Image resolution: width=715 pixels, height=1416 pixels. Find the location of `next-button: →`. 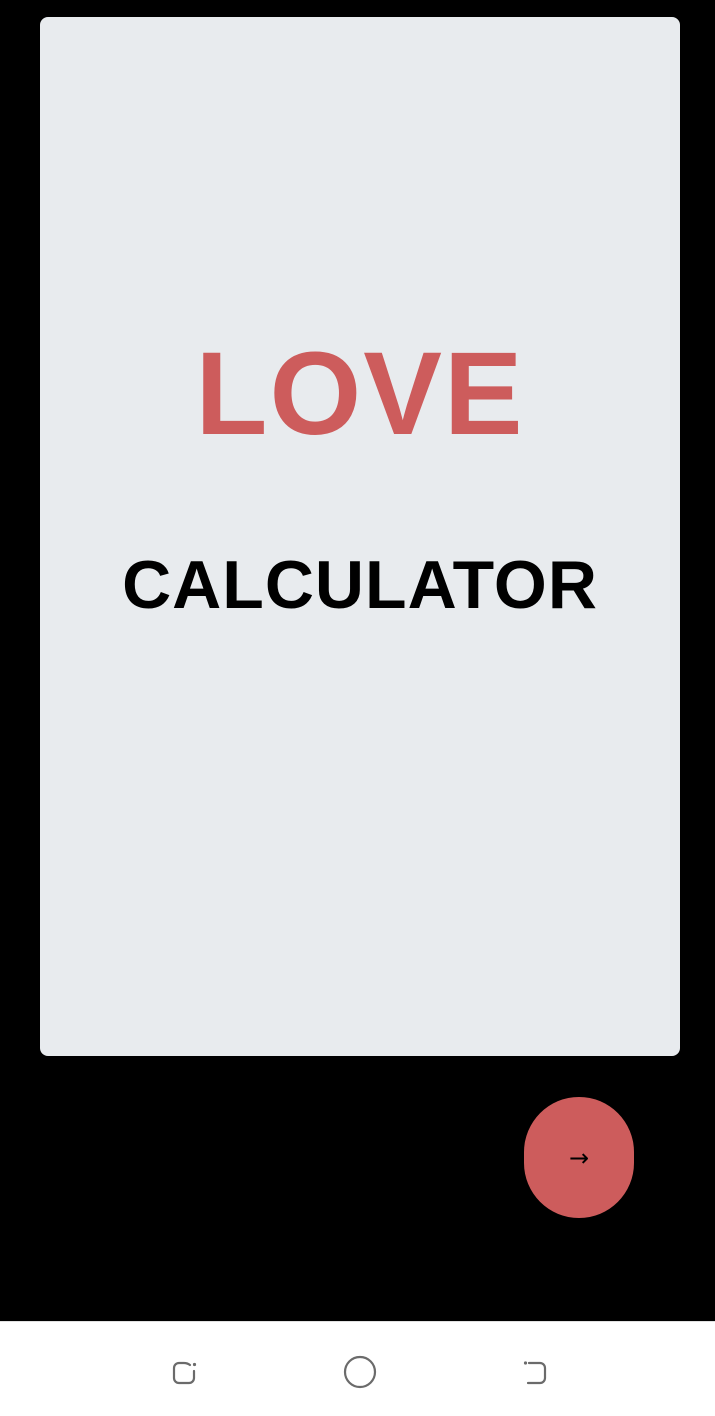

next-button: → is located at coordinates (579, 1157).